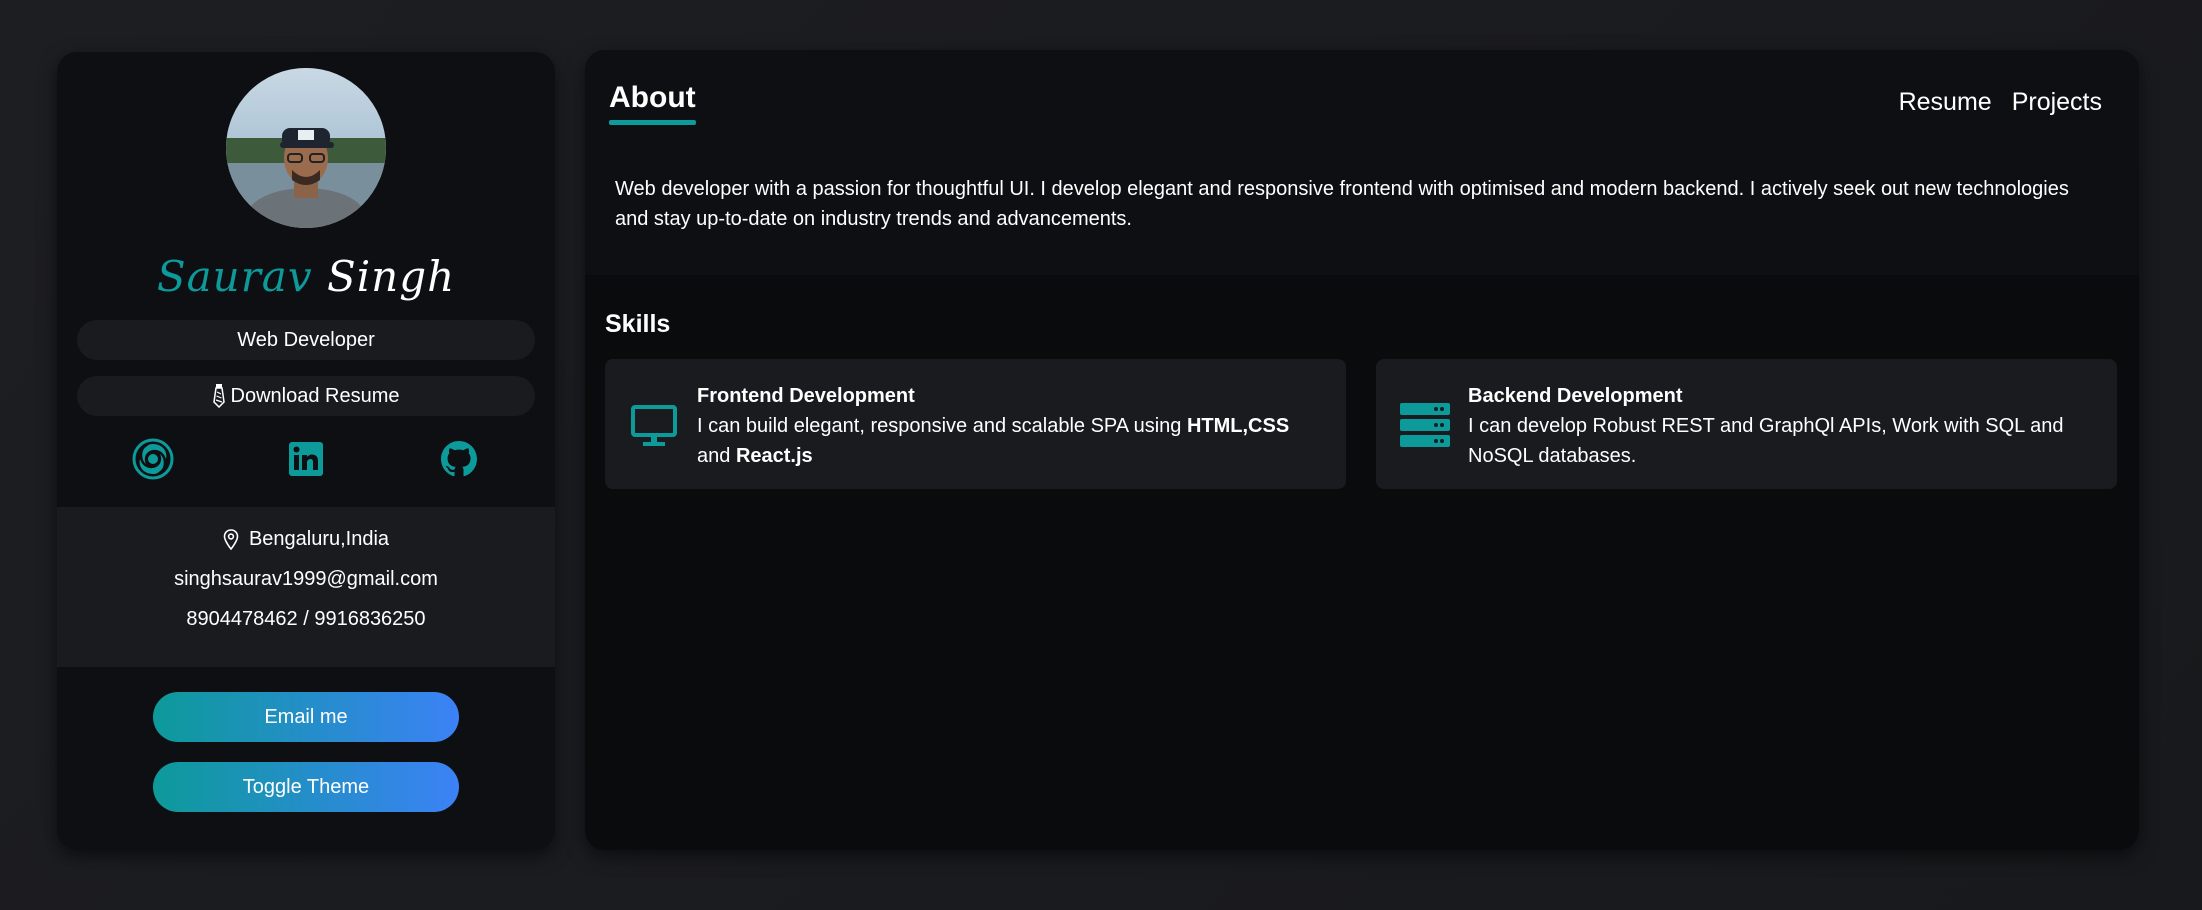  What do you see at coordinates (234, 276) in the screenshot?
I see `first-name: Saurav` at bounding box center [234, 276].